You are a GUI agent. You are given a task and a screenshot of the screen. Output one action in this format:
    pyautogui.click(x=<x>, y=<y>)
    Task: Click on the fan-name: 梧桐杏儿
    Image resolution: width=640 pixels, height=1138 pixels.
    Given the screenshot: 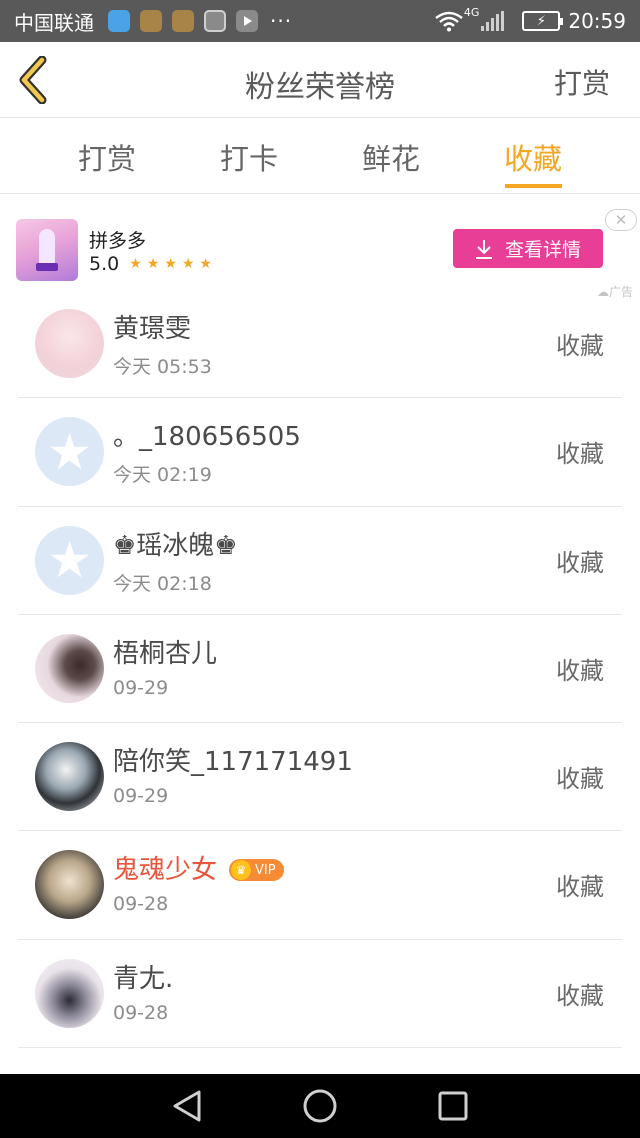 What is the action you would take?
    pyautogui.click(x=165, y=653)
    